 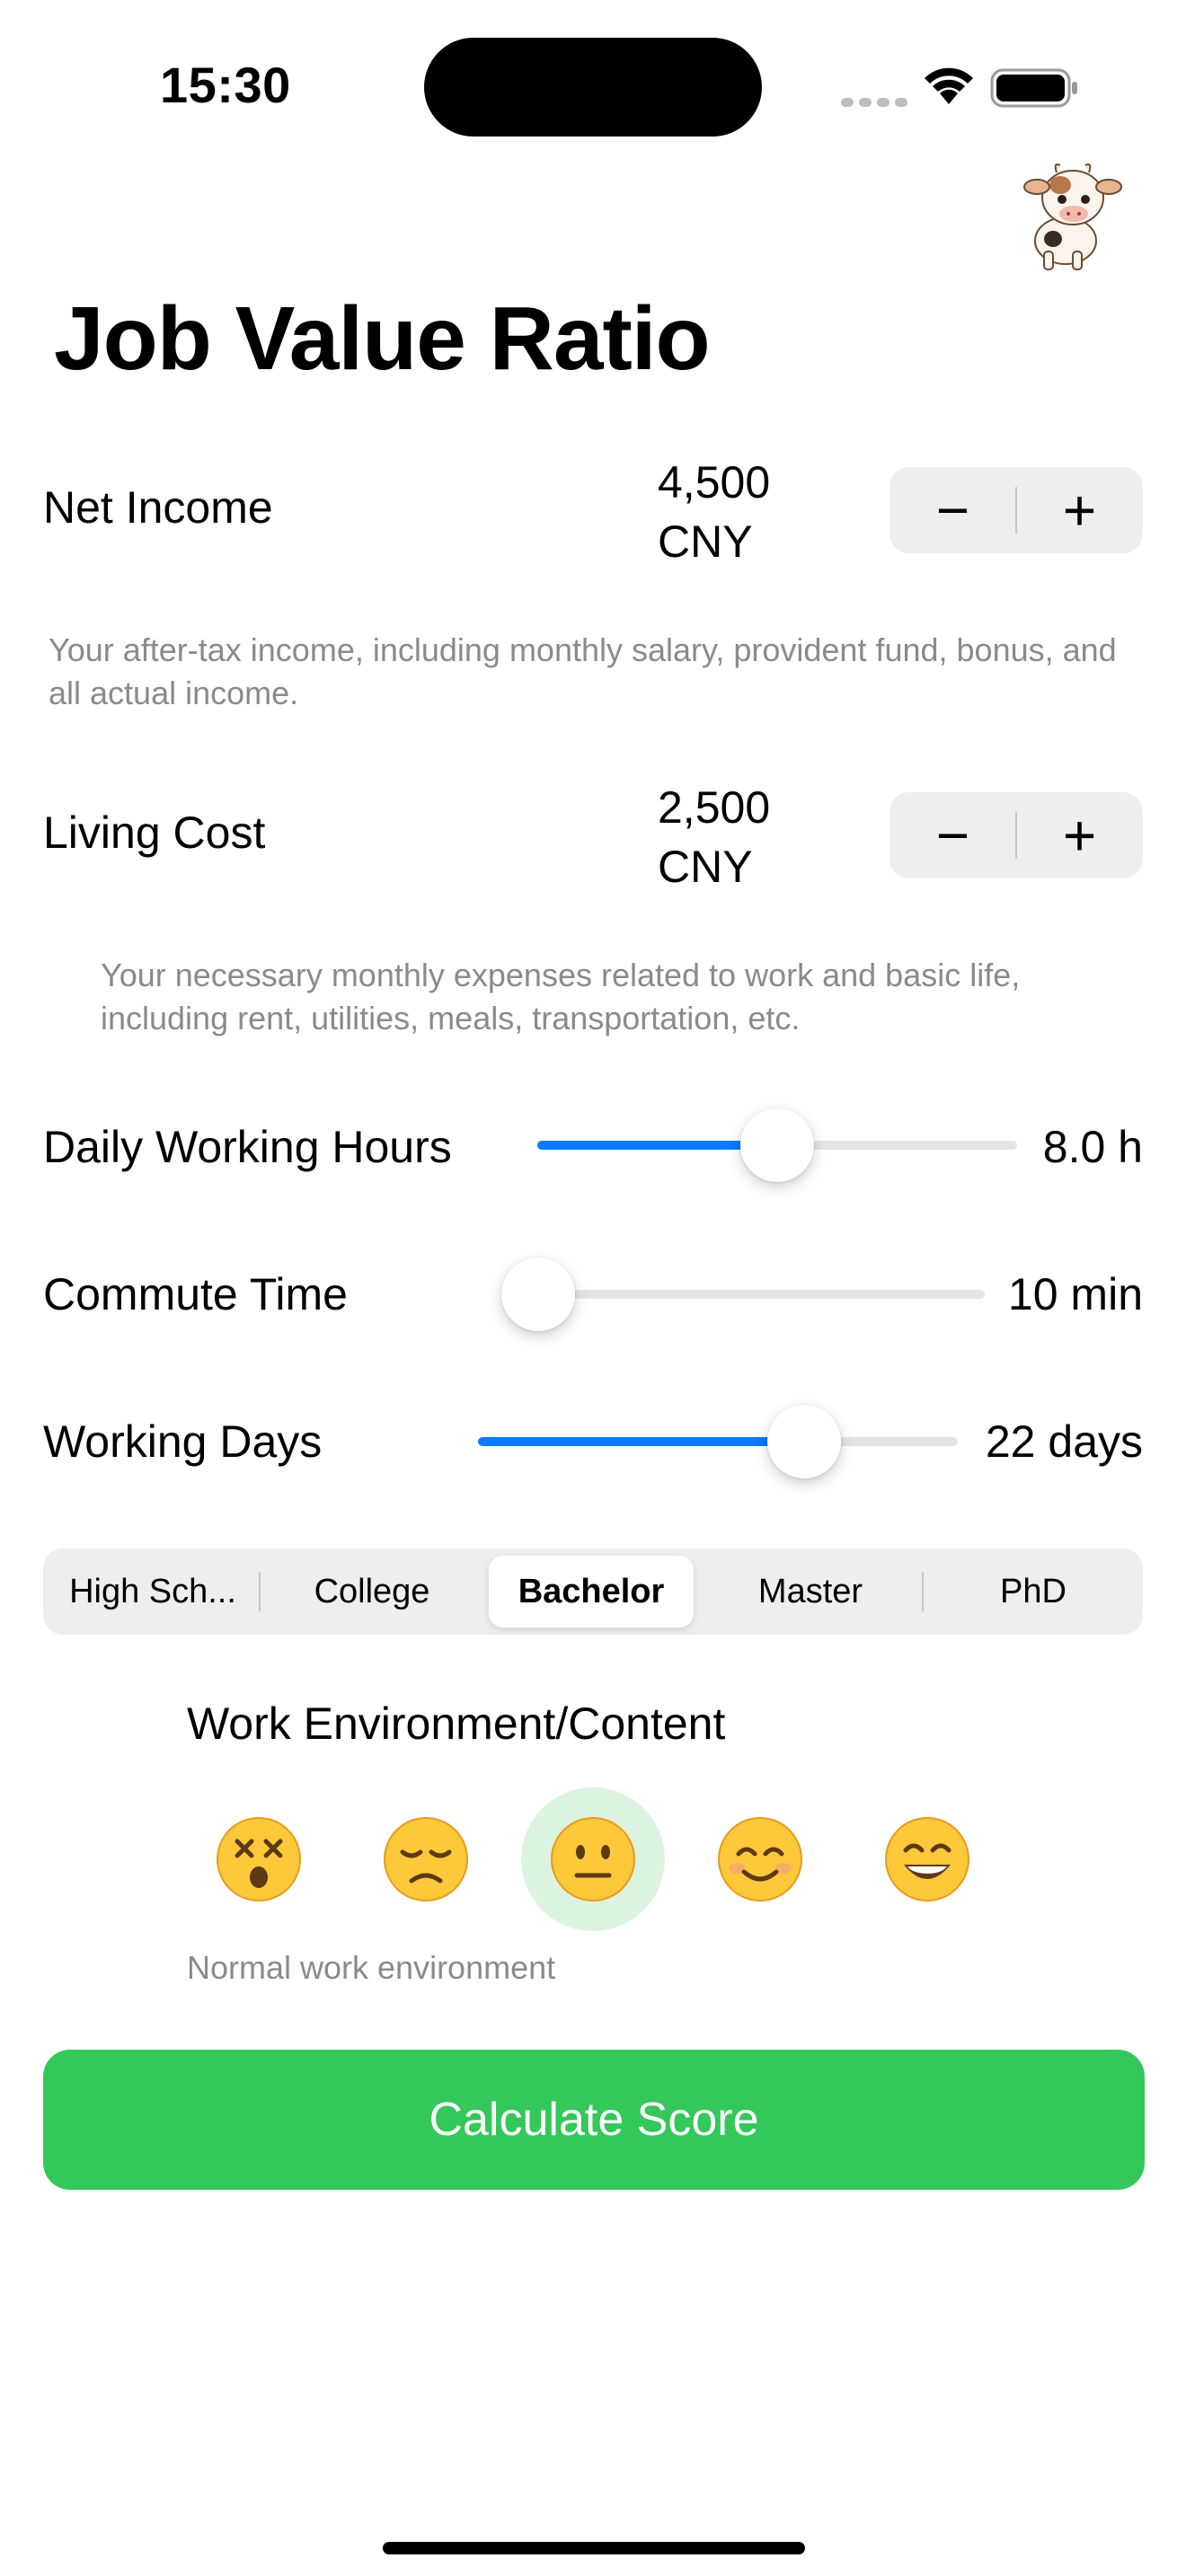 I want to click on net-income-increment-button: +, so click(x=1079, y=510).